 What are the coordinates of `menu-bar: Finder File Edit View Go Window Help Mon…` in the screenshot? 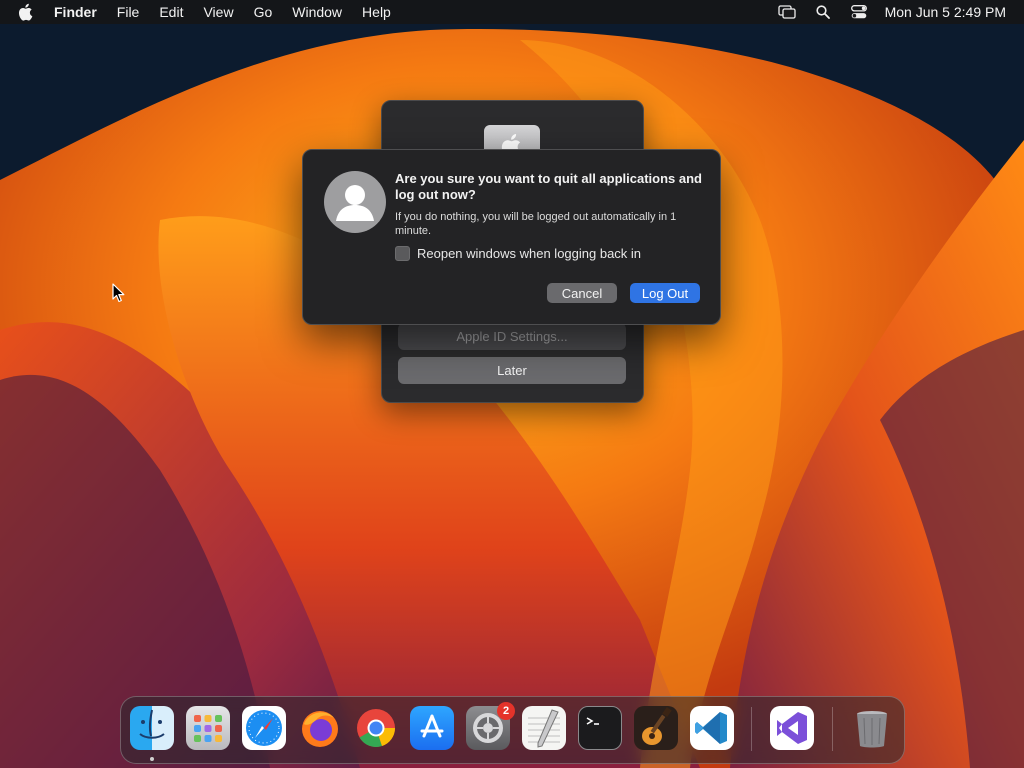 It's located at (512, 12).